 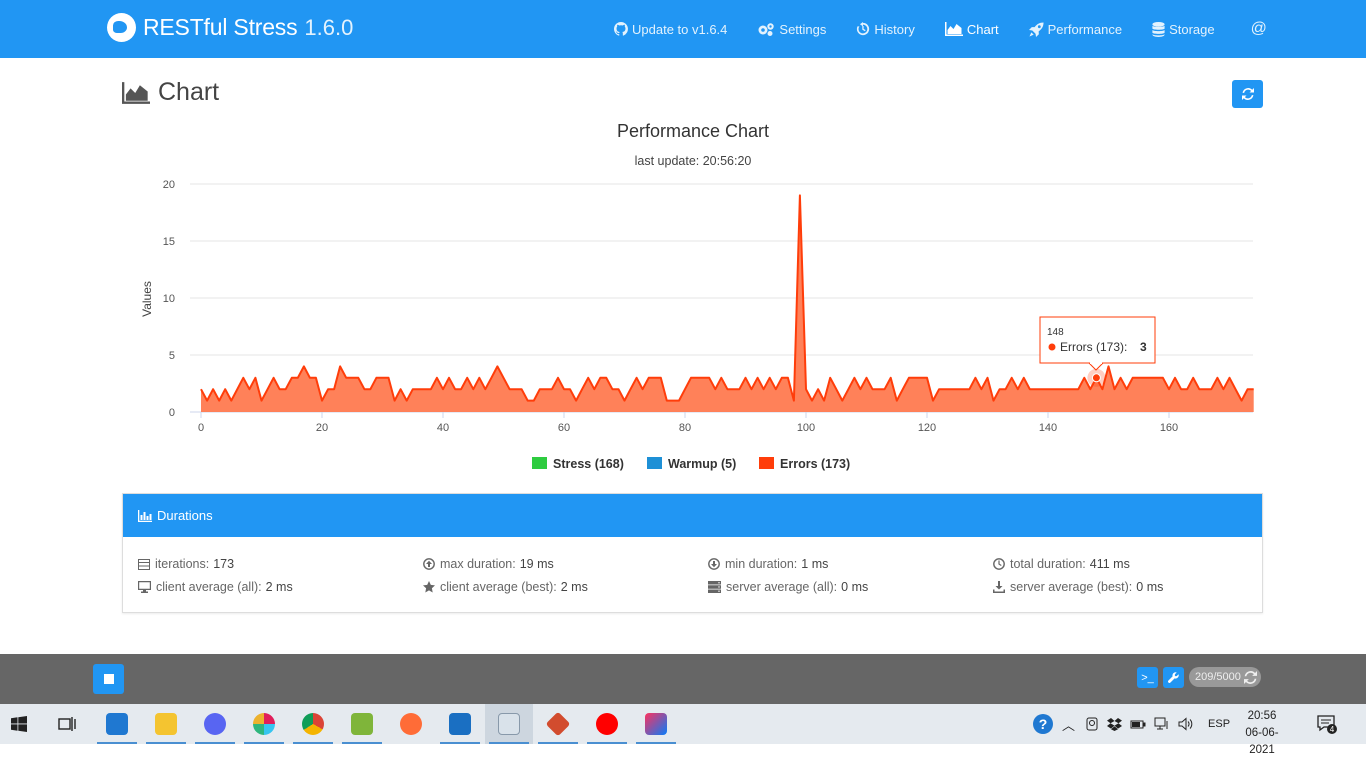 I want to click on notification-count: 4, so click(x=1332, y=729).